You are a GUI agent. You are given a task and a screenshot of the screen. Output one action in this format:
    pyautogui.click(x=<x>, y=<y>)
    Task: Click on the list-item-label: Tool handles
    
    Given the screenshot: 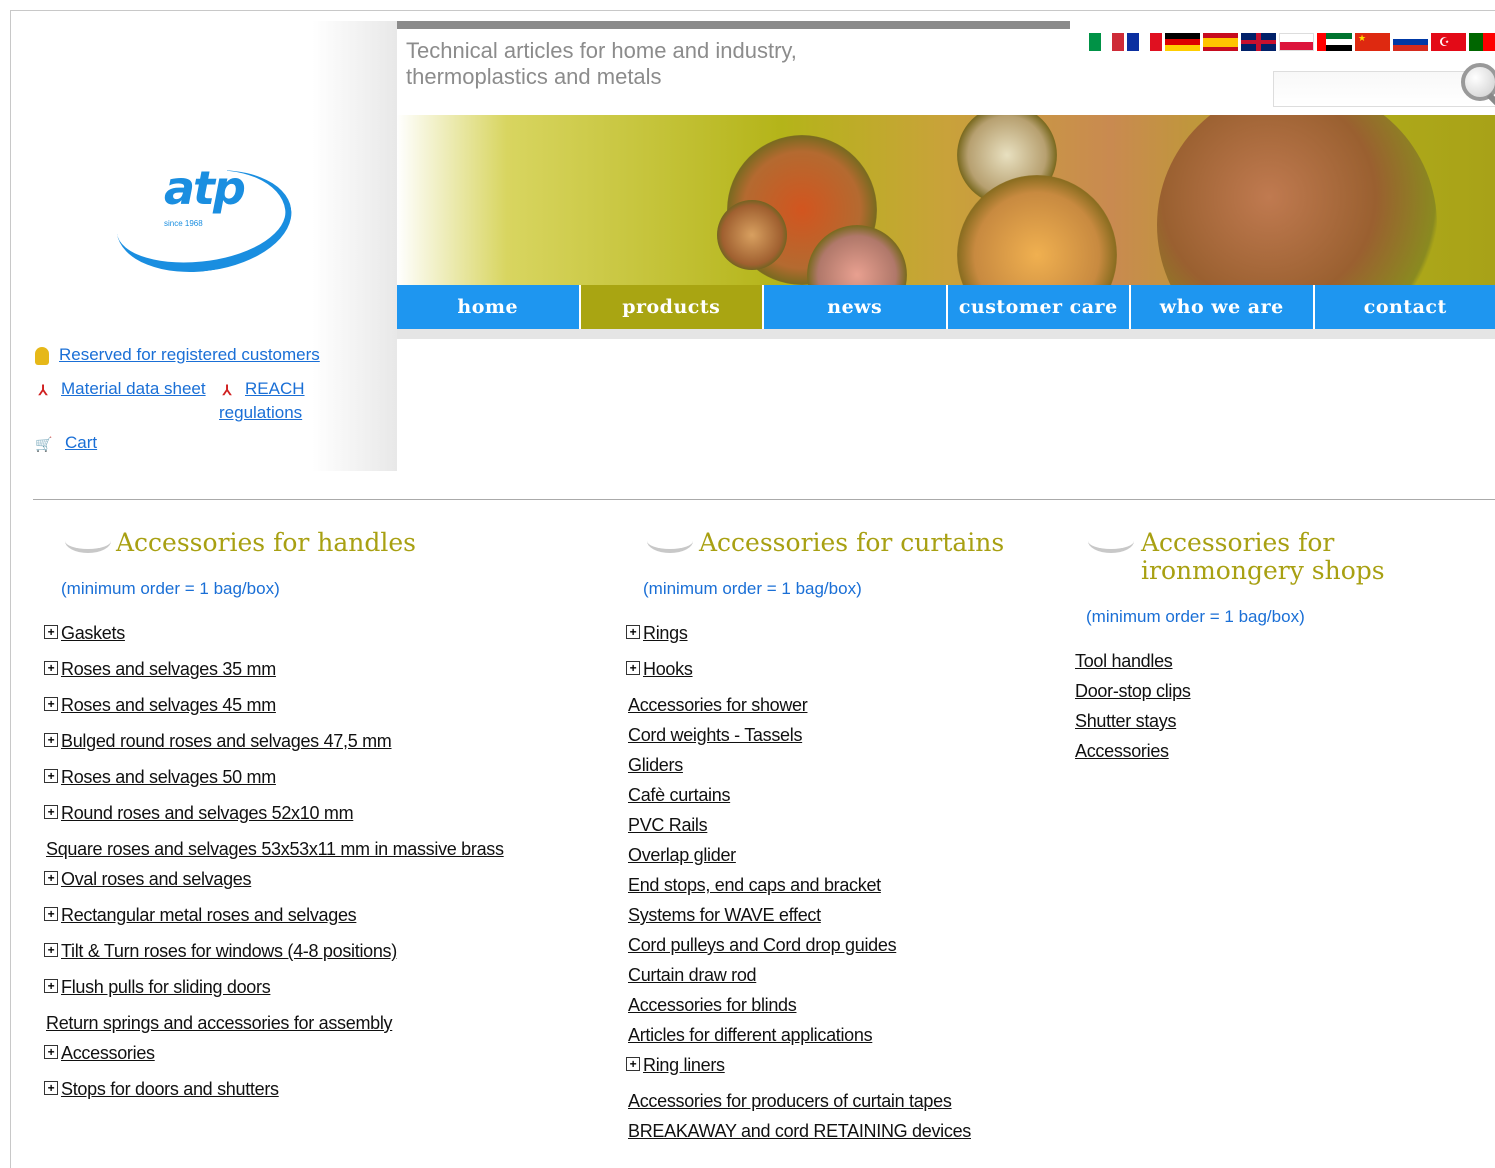 What is the action you would take?
    pyautogui.click(x=1124, y=661)
    